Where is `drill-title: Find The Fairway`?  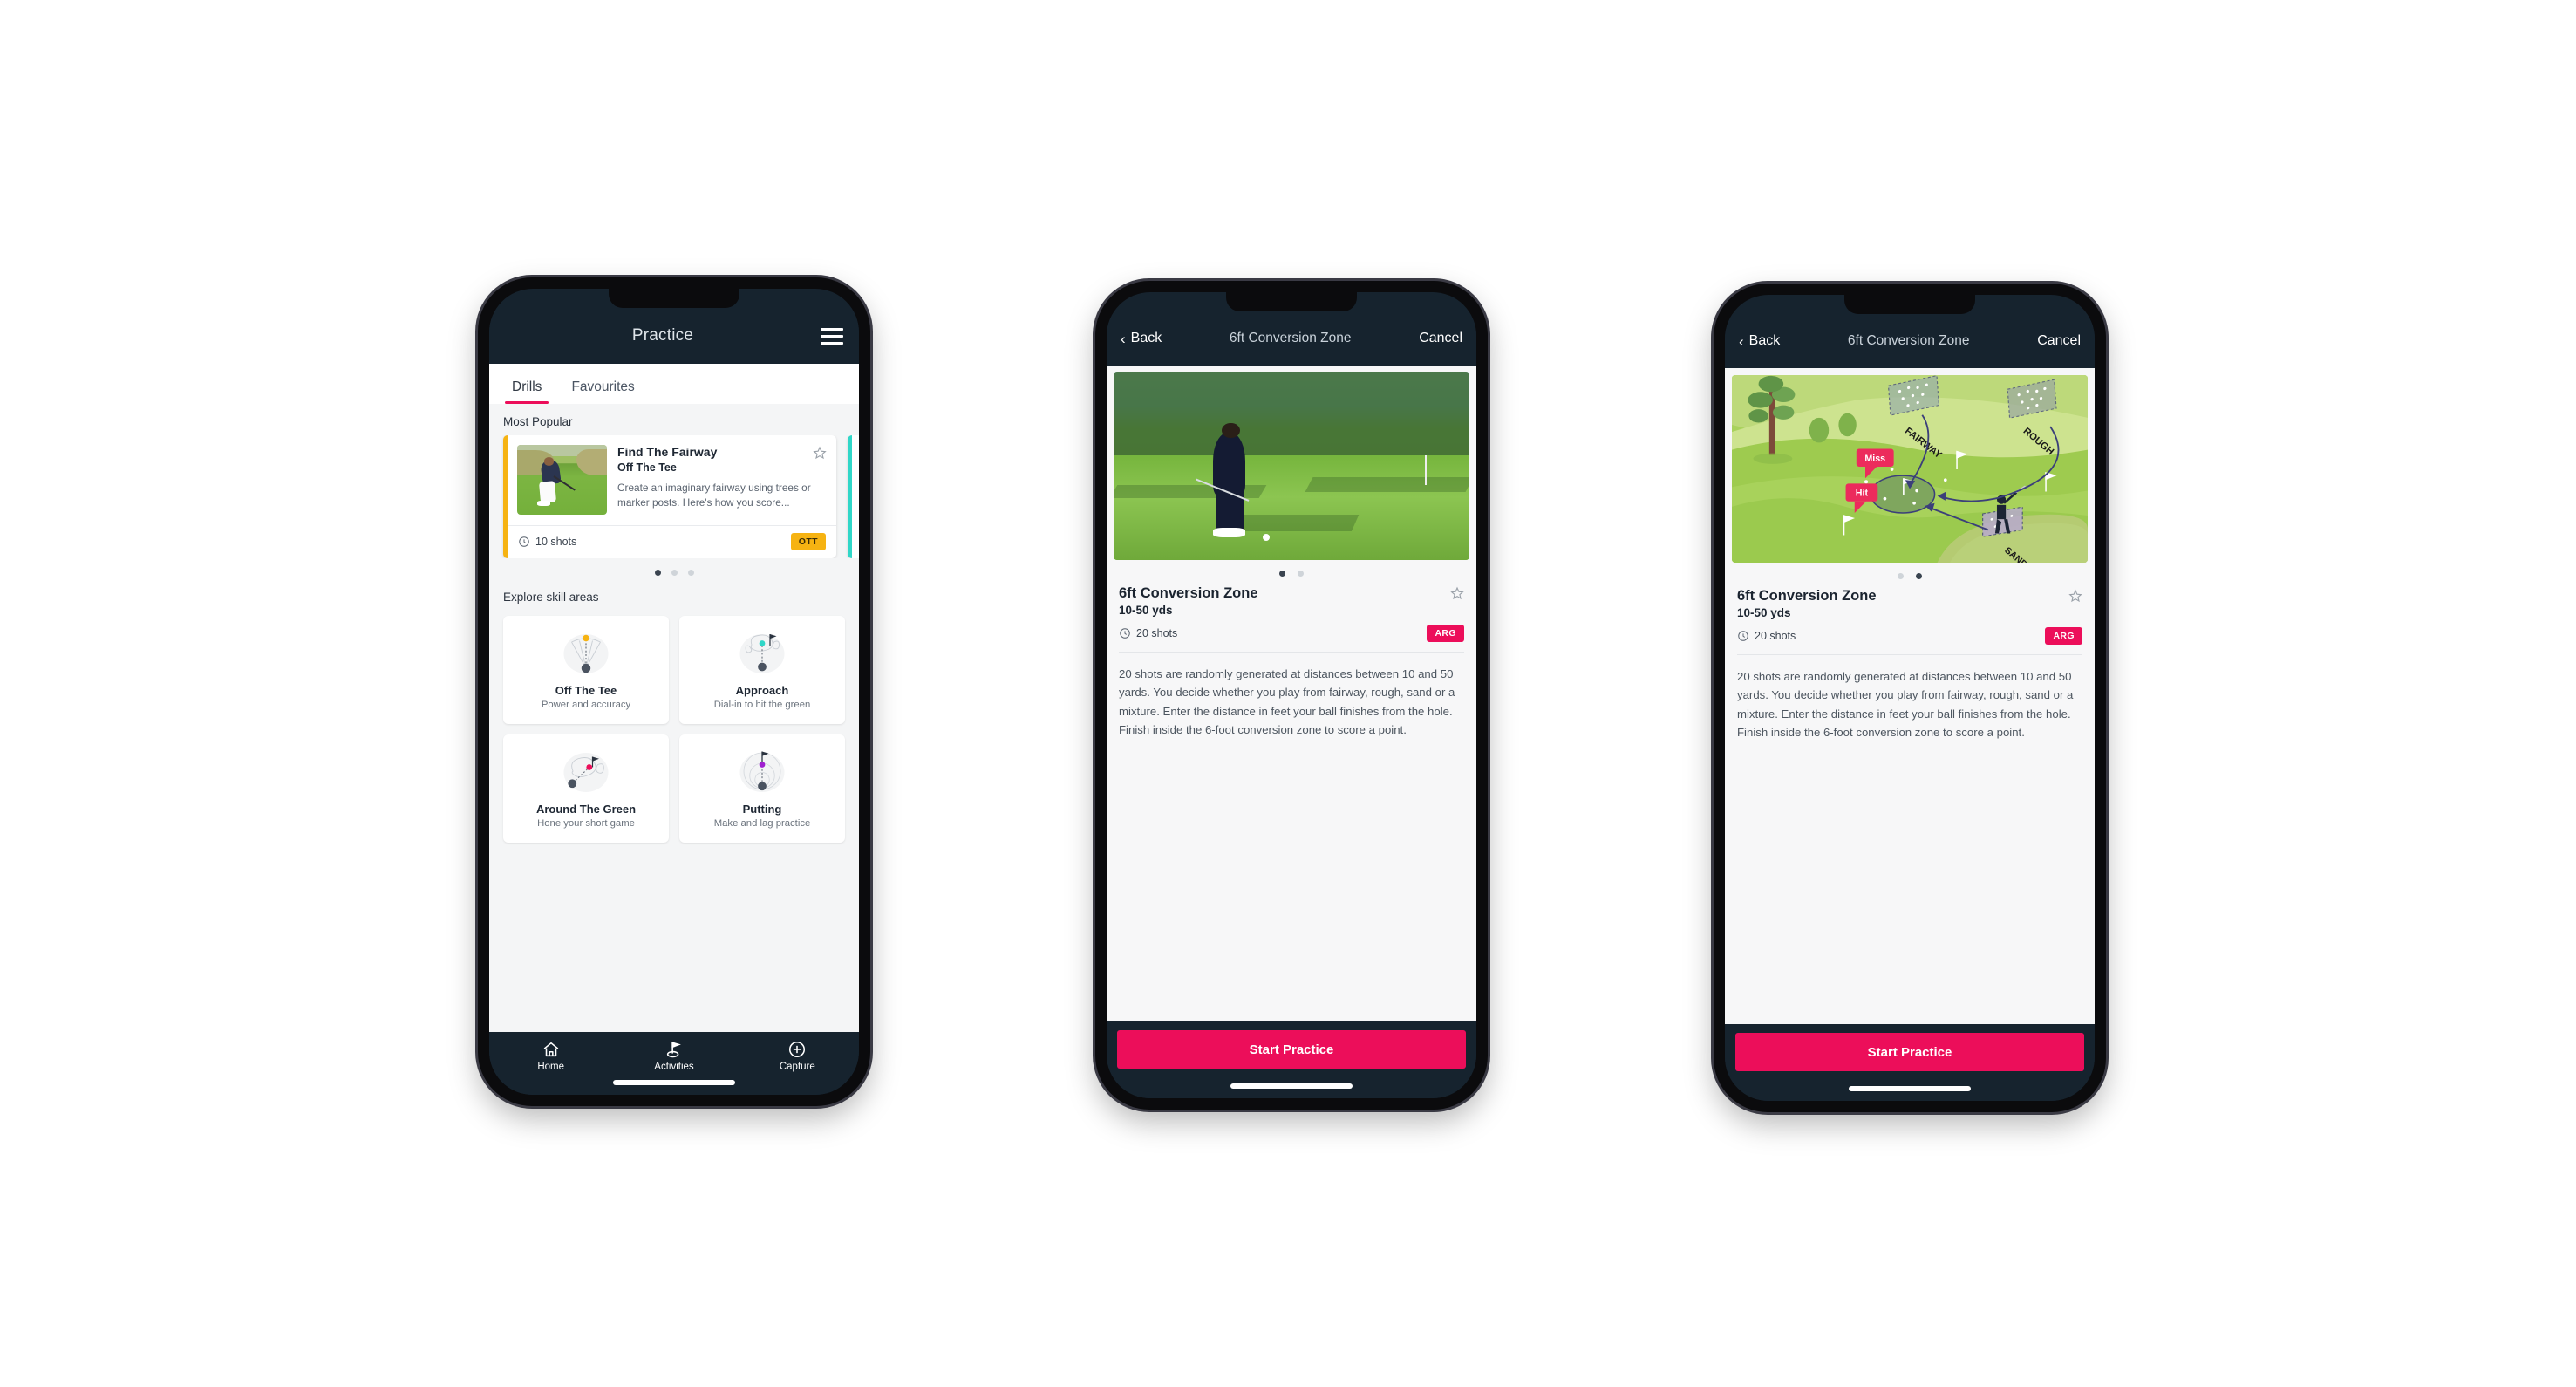 drill-title: Find The Fairway is located at coordinates (668, 452).